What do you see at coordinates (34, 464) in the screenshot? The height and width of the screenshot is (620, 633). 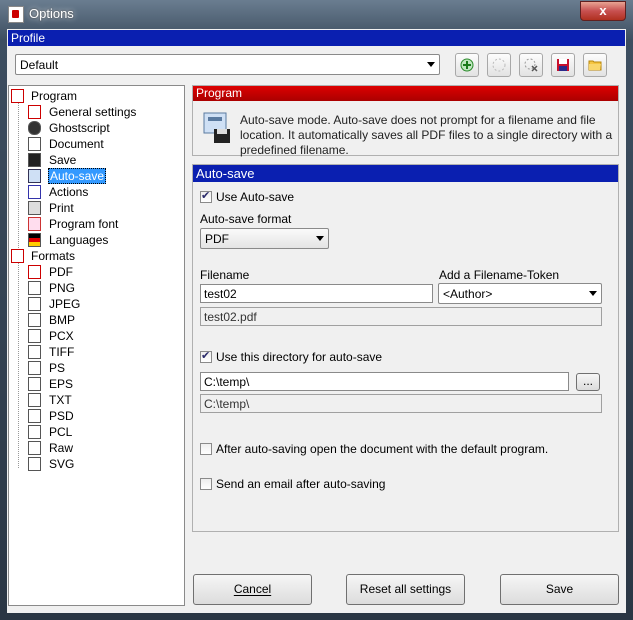 I see `svg-file-icon` at bounding box center [34, 464].